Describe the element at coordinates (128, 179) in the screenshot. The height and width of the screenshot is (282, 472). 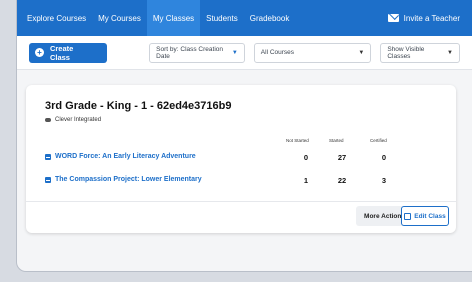
I see `course-name: The Compassion Project: Lower Elementary` at that location.